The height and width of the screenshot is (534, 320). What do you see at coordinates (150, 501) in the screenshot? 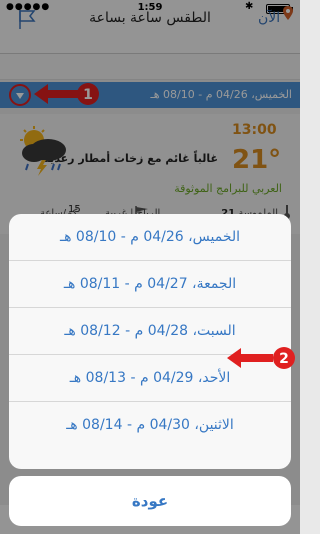
I see `back-button: عودة` at bounding box center [150, 501].